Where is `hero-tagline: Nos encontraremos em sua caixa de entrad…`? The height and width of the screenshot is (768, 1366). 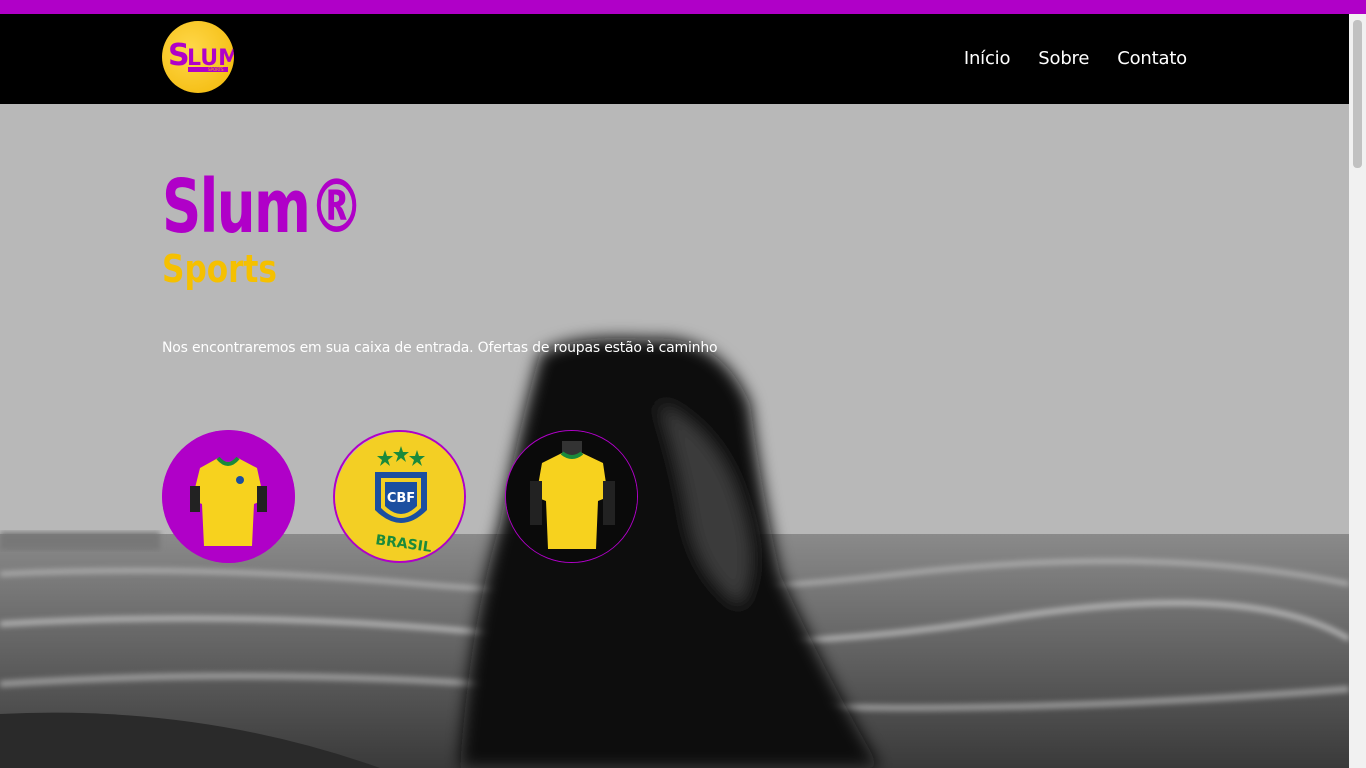 hero-tagline: Nos encontraremos em sua caixa de entrad… is located at coordinates (440, 348).